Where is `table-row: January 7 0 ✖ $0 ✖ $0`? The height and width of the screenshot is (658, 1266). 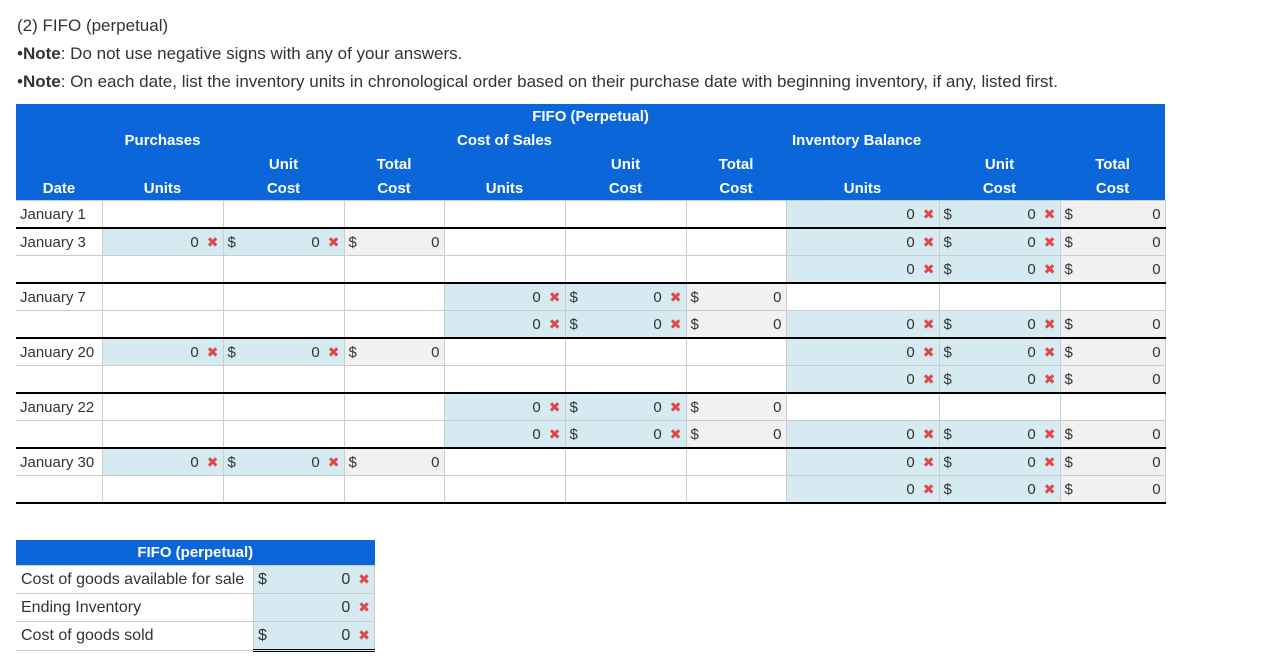 table-row: January 7 0 ✖ $0 ✖ $0 is located at coordinates (591, 296).